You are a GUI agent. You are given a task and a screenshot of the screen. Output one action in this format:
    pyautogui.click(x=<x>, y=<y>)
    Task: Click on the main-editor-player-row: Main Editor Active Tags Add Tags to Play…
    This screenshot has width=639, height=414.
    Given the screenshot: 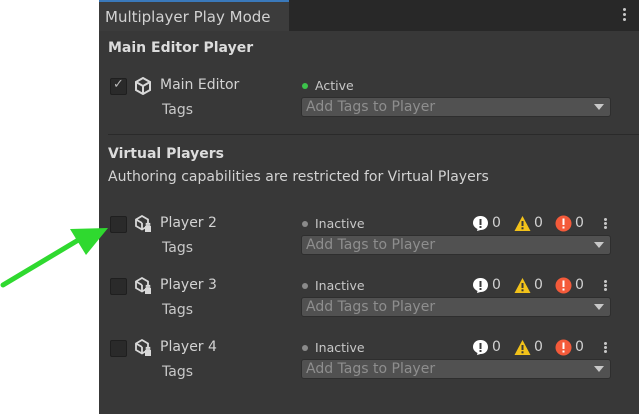 What is the action you would take?
    pyautogui.click(x=369, y=98)
    